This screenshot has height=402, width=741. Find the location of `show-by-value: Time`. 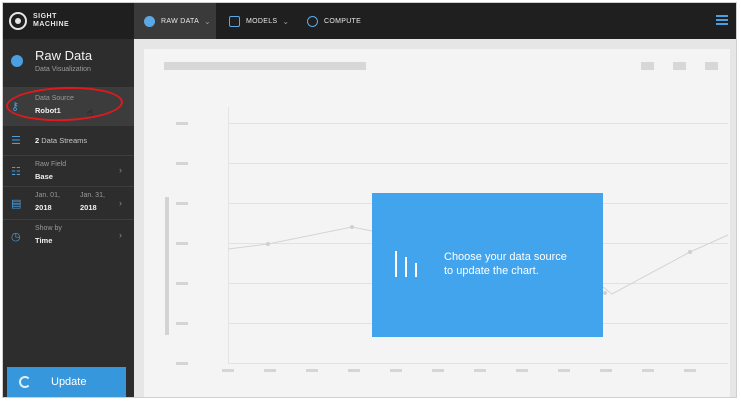

show-by-value: Time is located at coordinates (44, 240).